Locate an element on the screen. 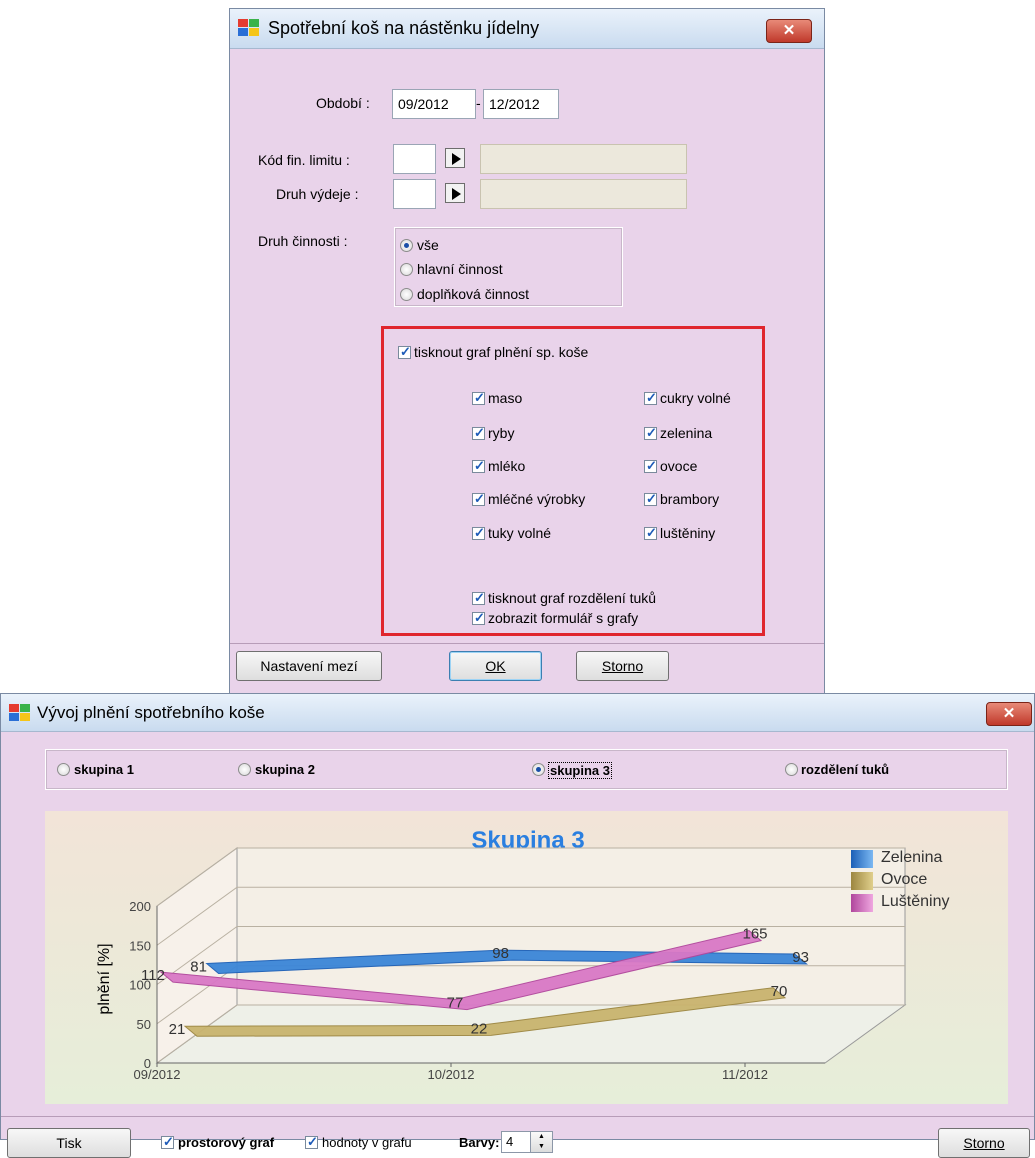 The width and height of the screenshot is (1035, 1158). print-chart-label: tisknout graf plnění sp. koše is located at coordinates (501, 352).